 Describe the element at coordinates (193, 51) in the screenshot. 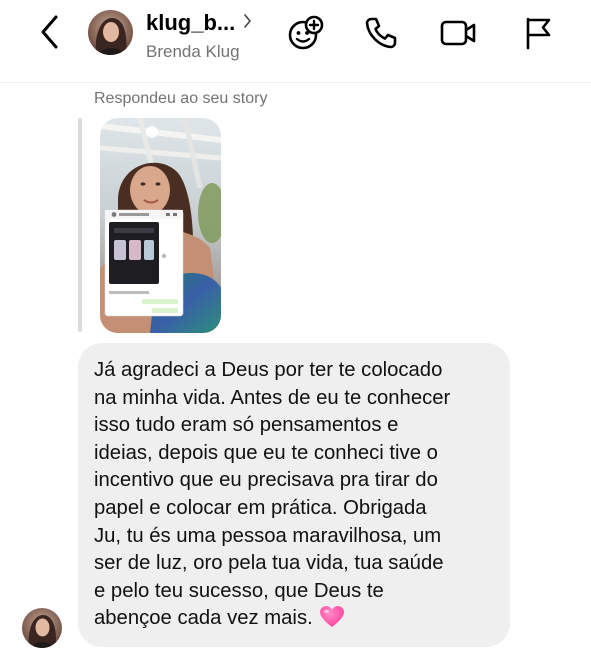

I see `full-name: Brenda Klug` at that location.